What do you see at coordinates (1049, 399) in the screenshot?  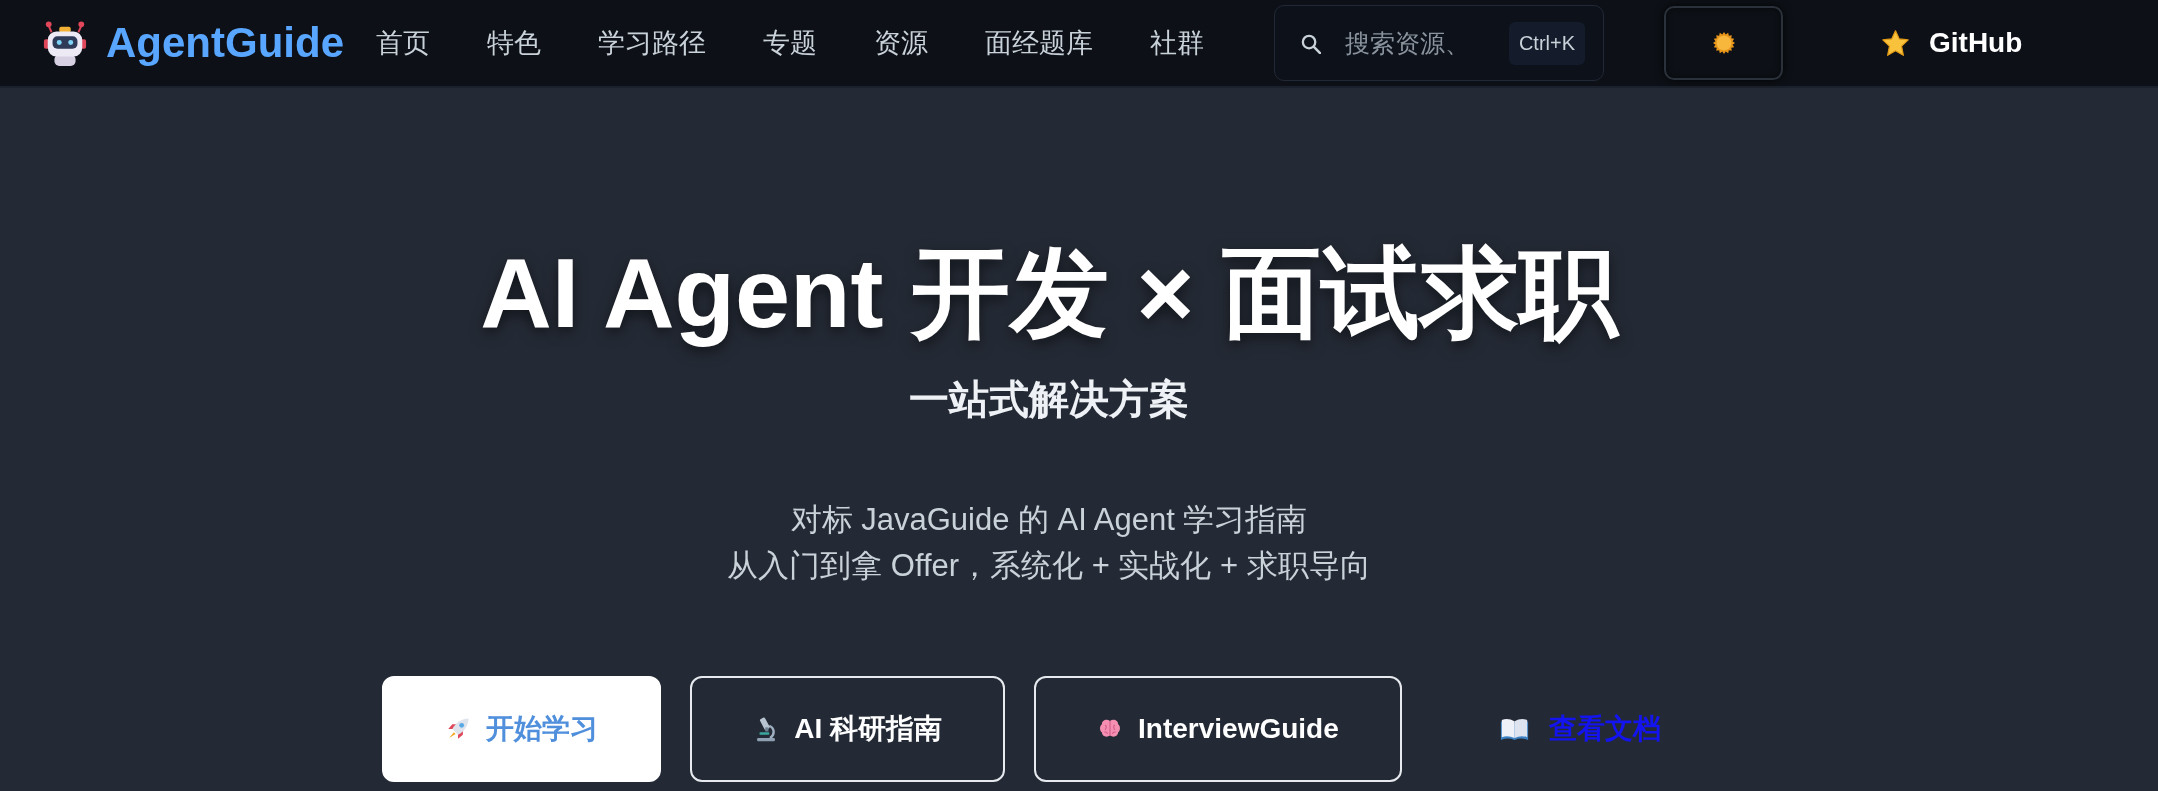 I see `hero-subtitle: 一站式解决方案` at bounding box center [1049, 399].